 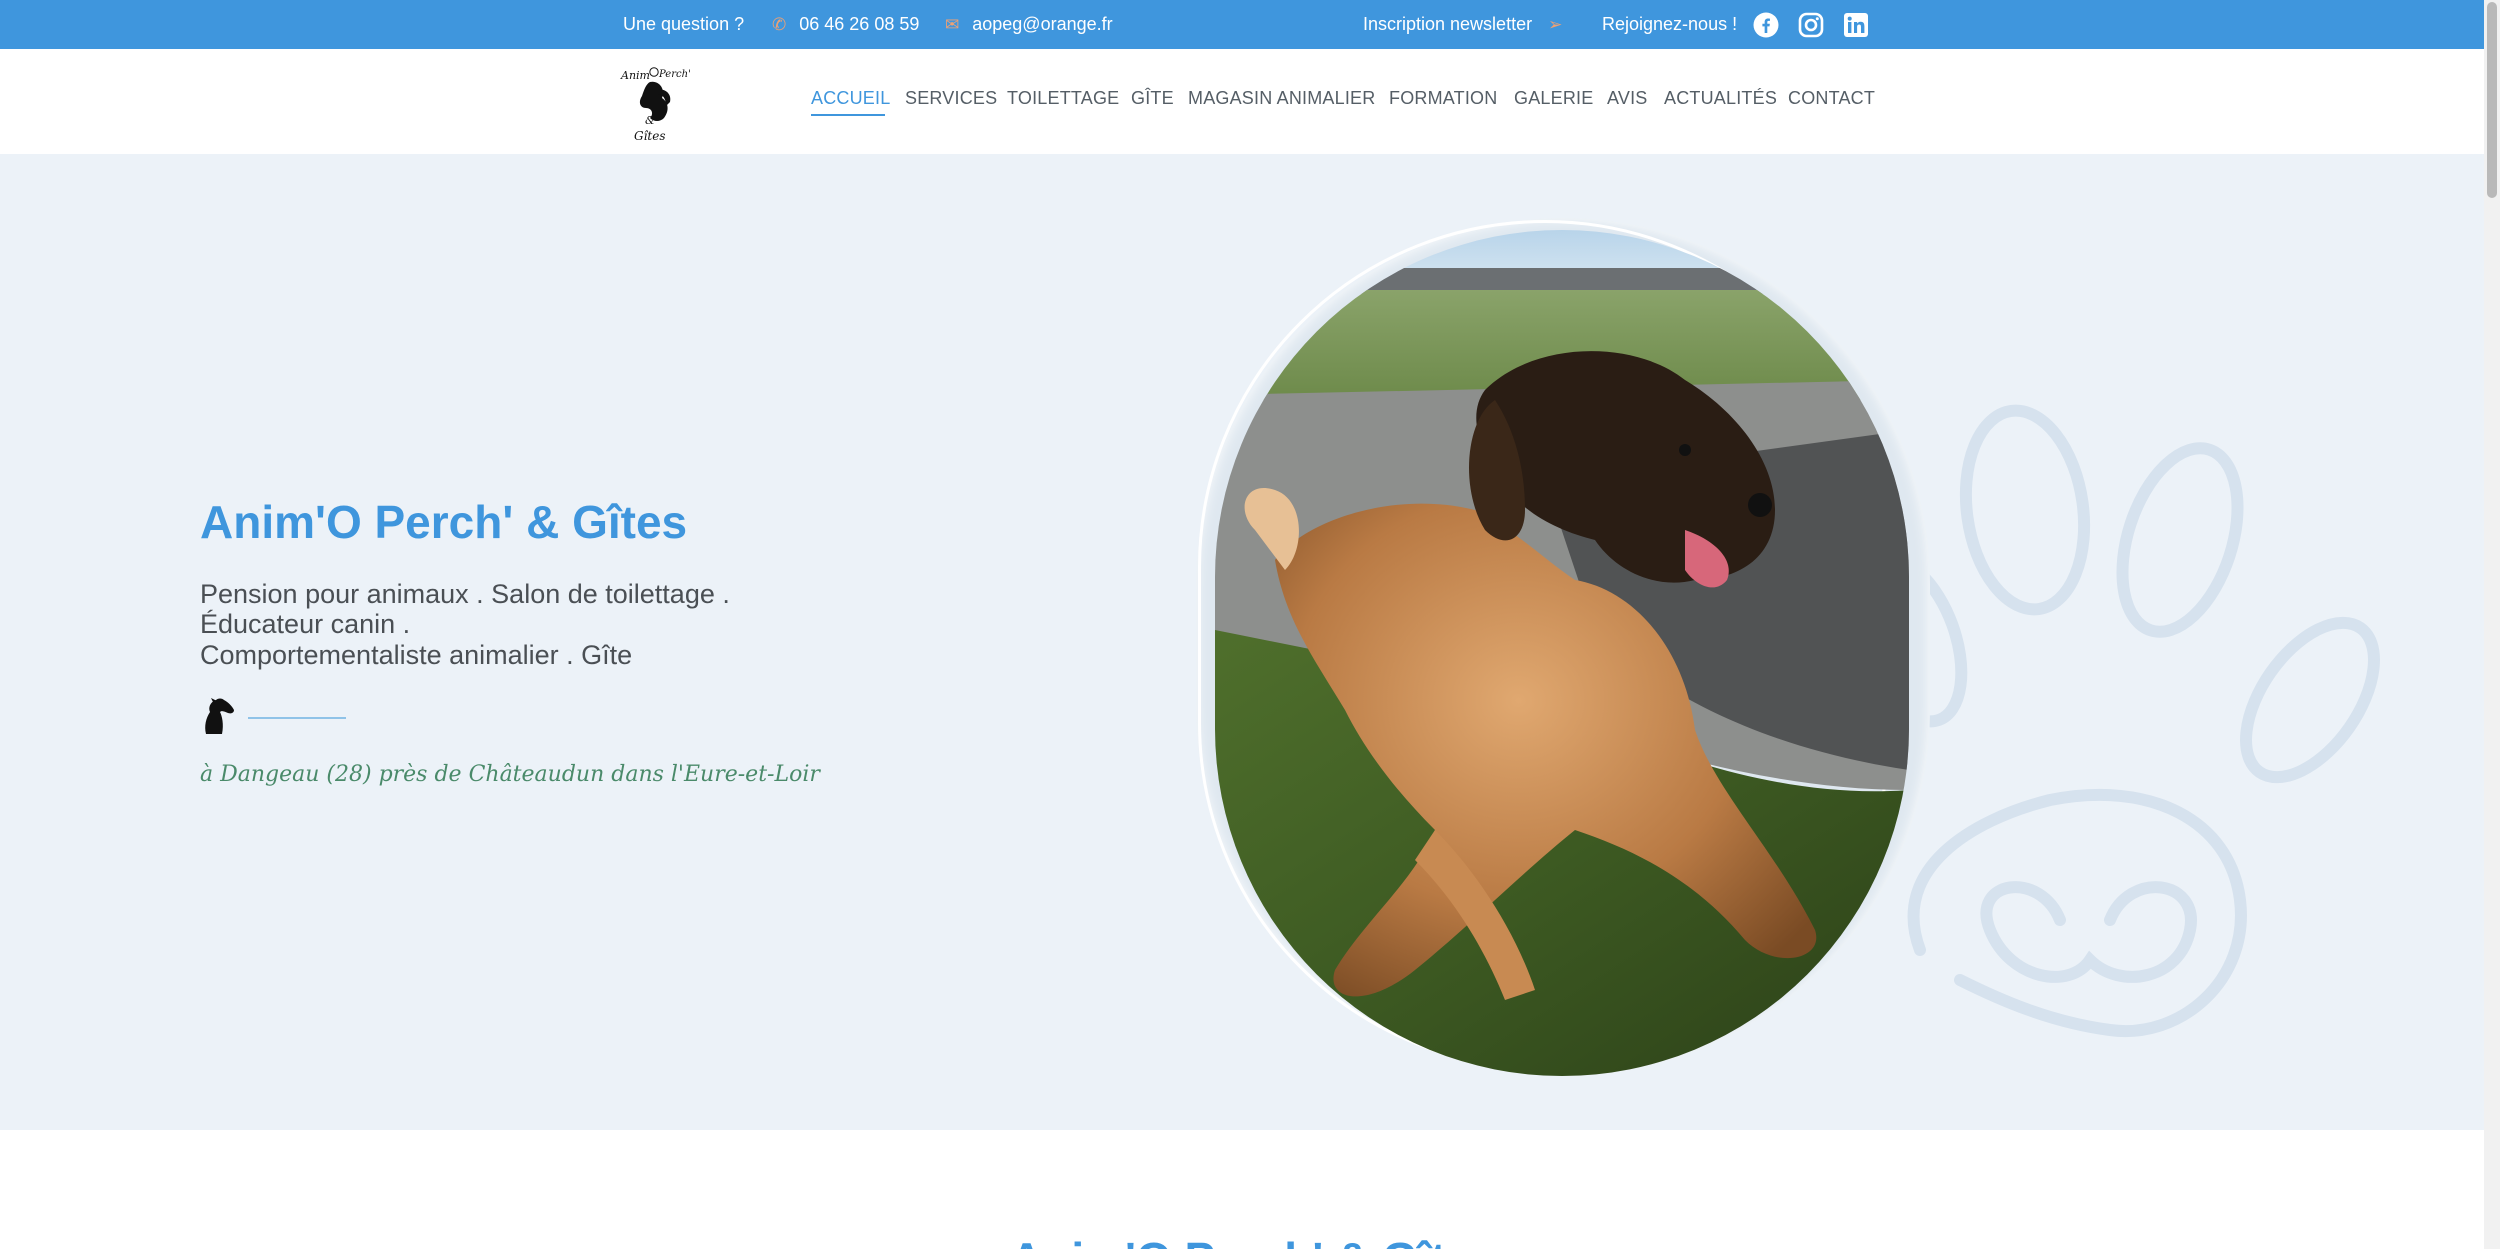 What do you see at coordinates (1462, 24) in the screenshot?
I see `newsletter-link: Inscription newsletter ➢` at bounding box center [1462, 24].